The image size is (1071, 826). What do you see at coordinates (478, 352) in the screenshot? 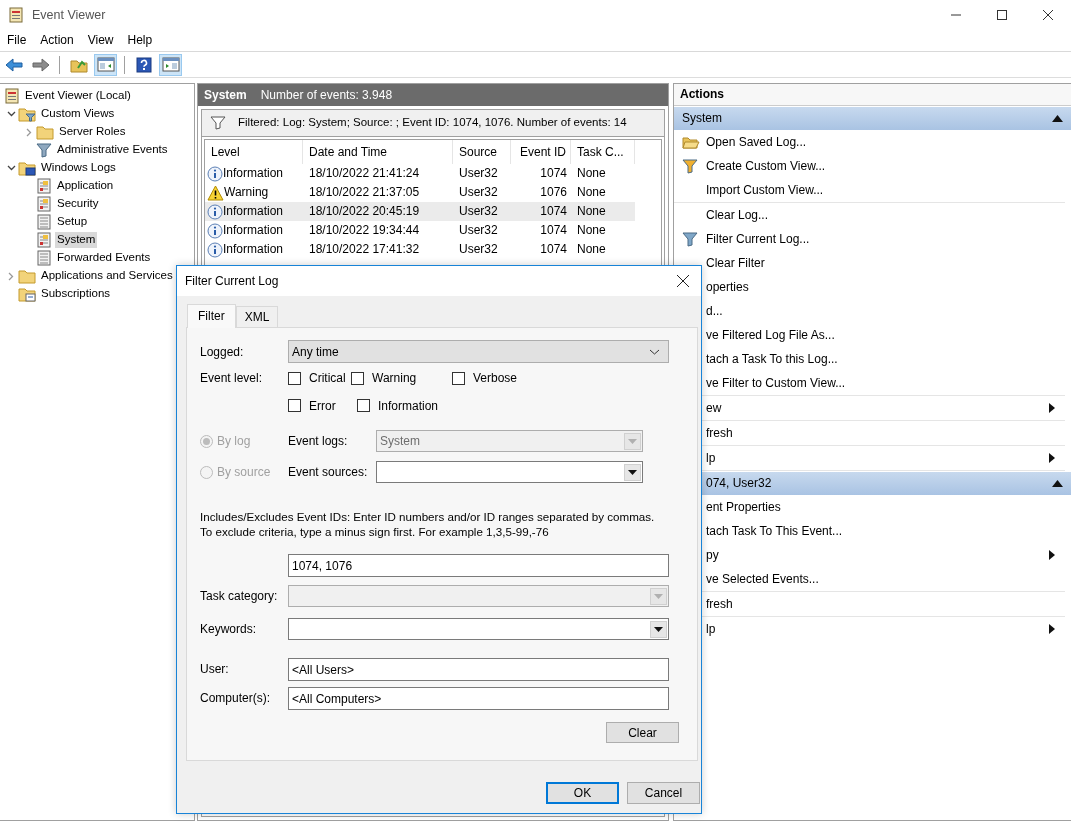
I see `logged-dropdown: Any time` at bounding box center [478, 352].